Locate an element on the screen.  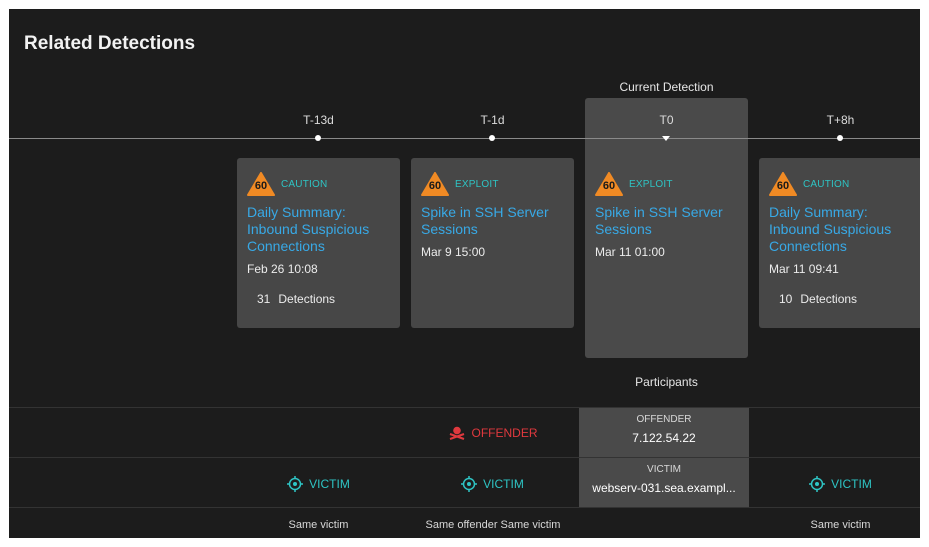
detection-count-value: 10 is located at coordinates (786, 299).